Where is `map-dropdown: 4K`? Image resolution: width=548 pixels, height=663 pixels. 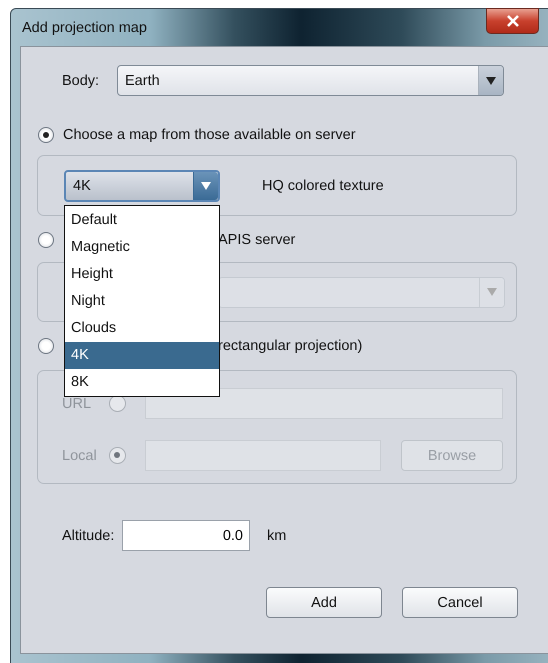
map-dropdown: 4K is located at coordinates (142, 186).